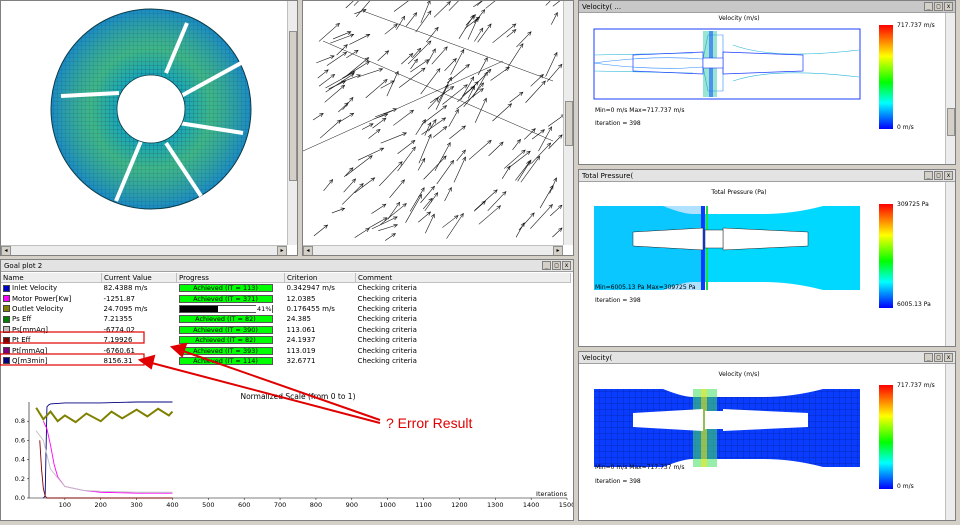 This screenshot has width=960, height=525. What do you see at coordinates (292, 123) in the screenshot?
I see `disc-vertical-scrollbar` at bounding box center [292, 123].